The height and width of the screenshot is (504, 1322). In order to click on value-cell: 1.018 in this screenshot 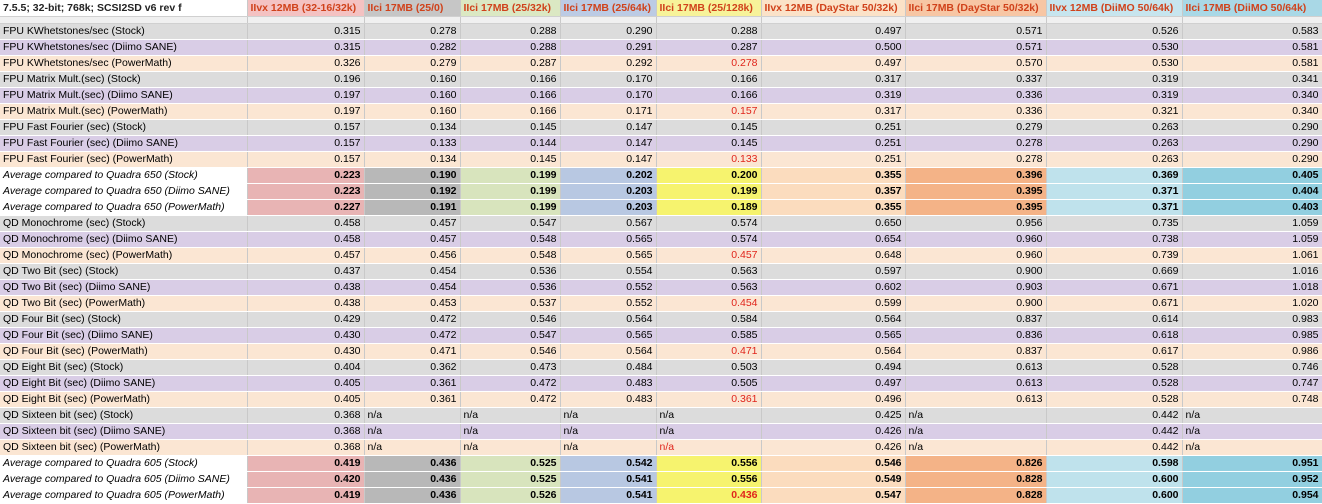, I will do `click(1252, 287)`.